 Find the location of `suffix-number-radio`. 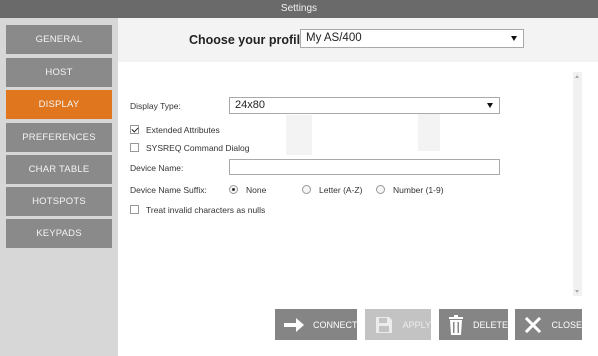

suffix-number-radio is located at coordinates (380, 189).